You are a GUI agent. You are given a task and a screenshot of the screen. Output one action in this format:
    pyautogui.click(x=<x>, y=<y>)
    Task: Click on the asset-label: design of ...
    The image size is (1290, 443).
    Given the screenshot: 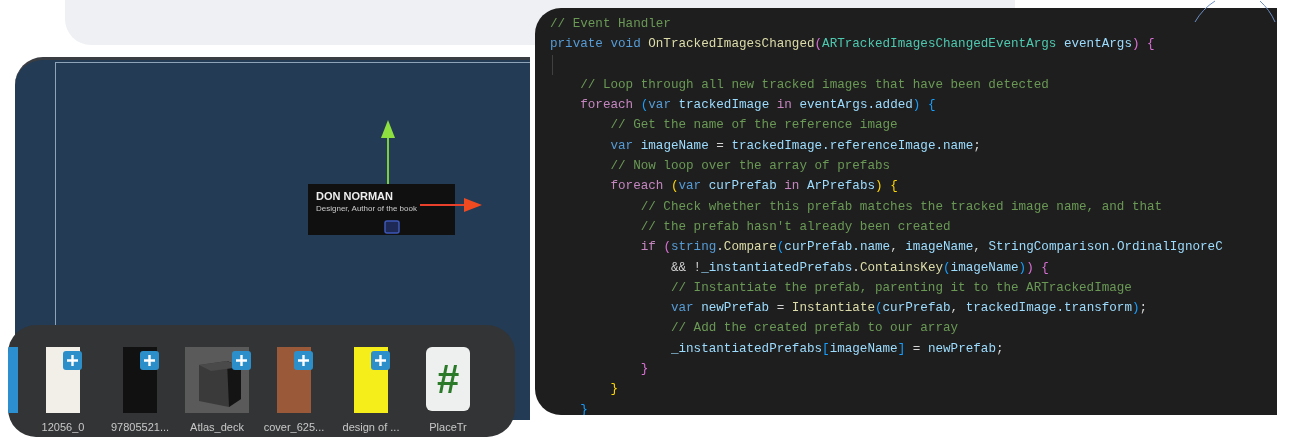 What is the action you would take?
    pyautogui.click(x=371, y=427)
    